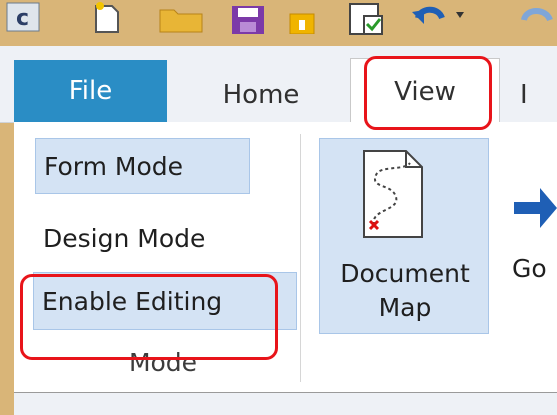  What do you see at coordinates (107, 17) in the screenshot?
I see `new-document-icon` at bounding box center [107, 17].